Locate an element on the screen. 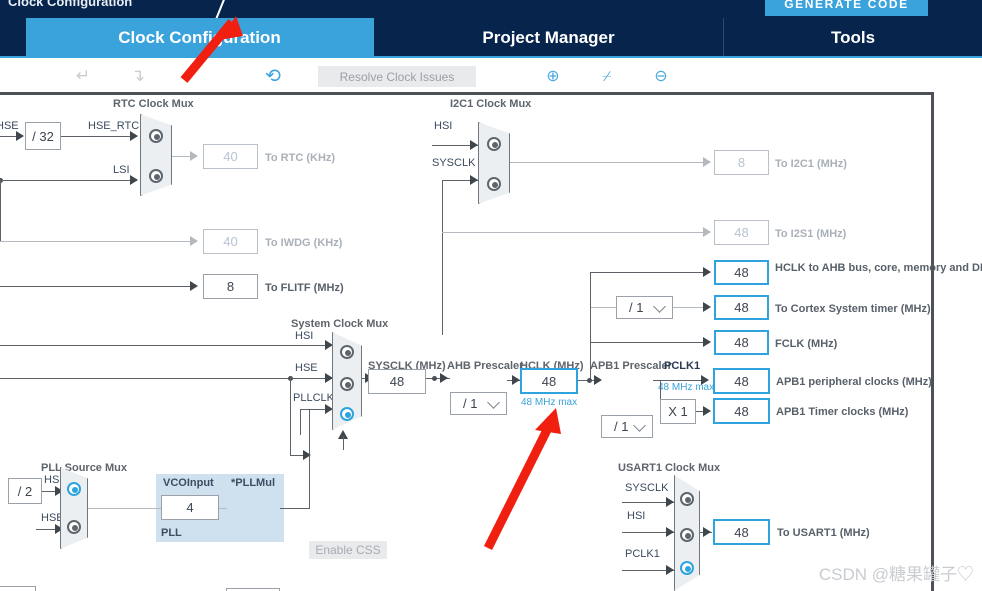  to-i2c1-value: 8 is located at coordinates (741, 162).